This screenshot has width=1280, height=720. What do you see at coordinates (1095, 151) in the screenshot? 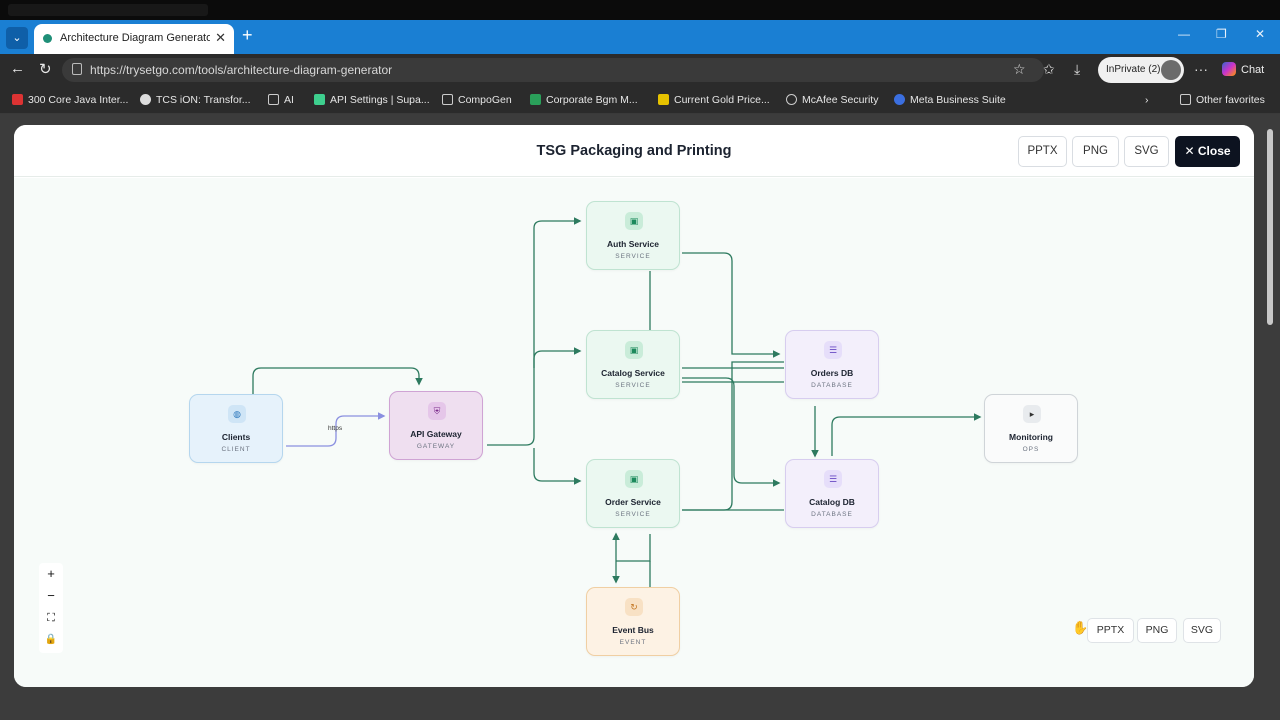
I see `export-png-button: PNG` at bounding box center [1095, 151].